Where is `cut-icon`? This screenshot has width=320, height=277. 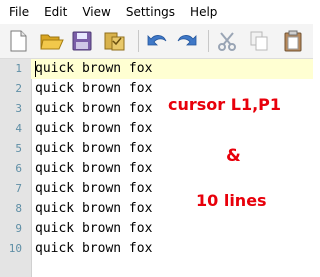 cut-icon is located at coordinates (227, 41).